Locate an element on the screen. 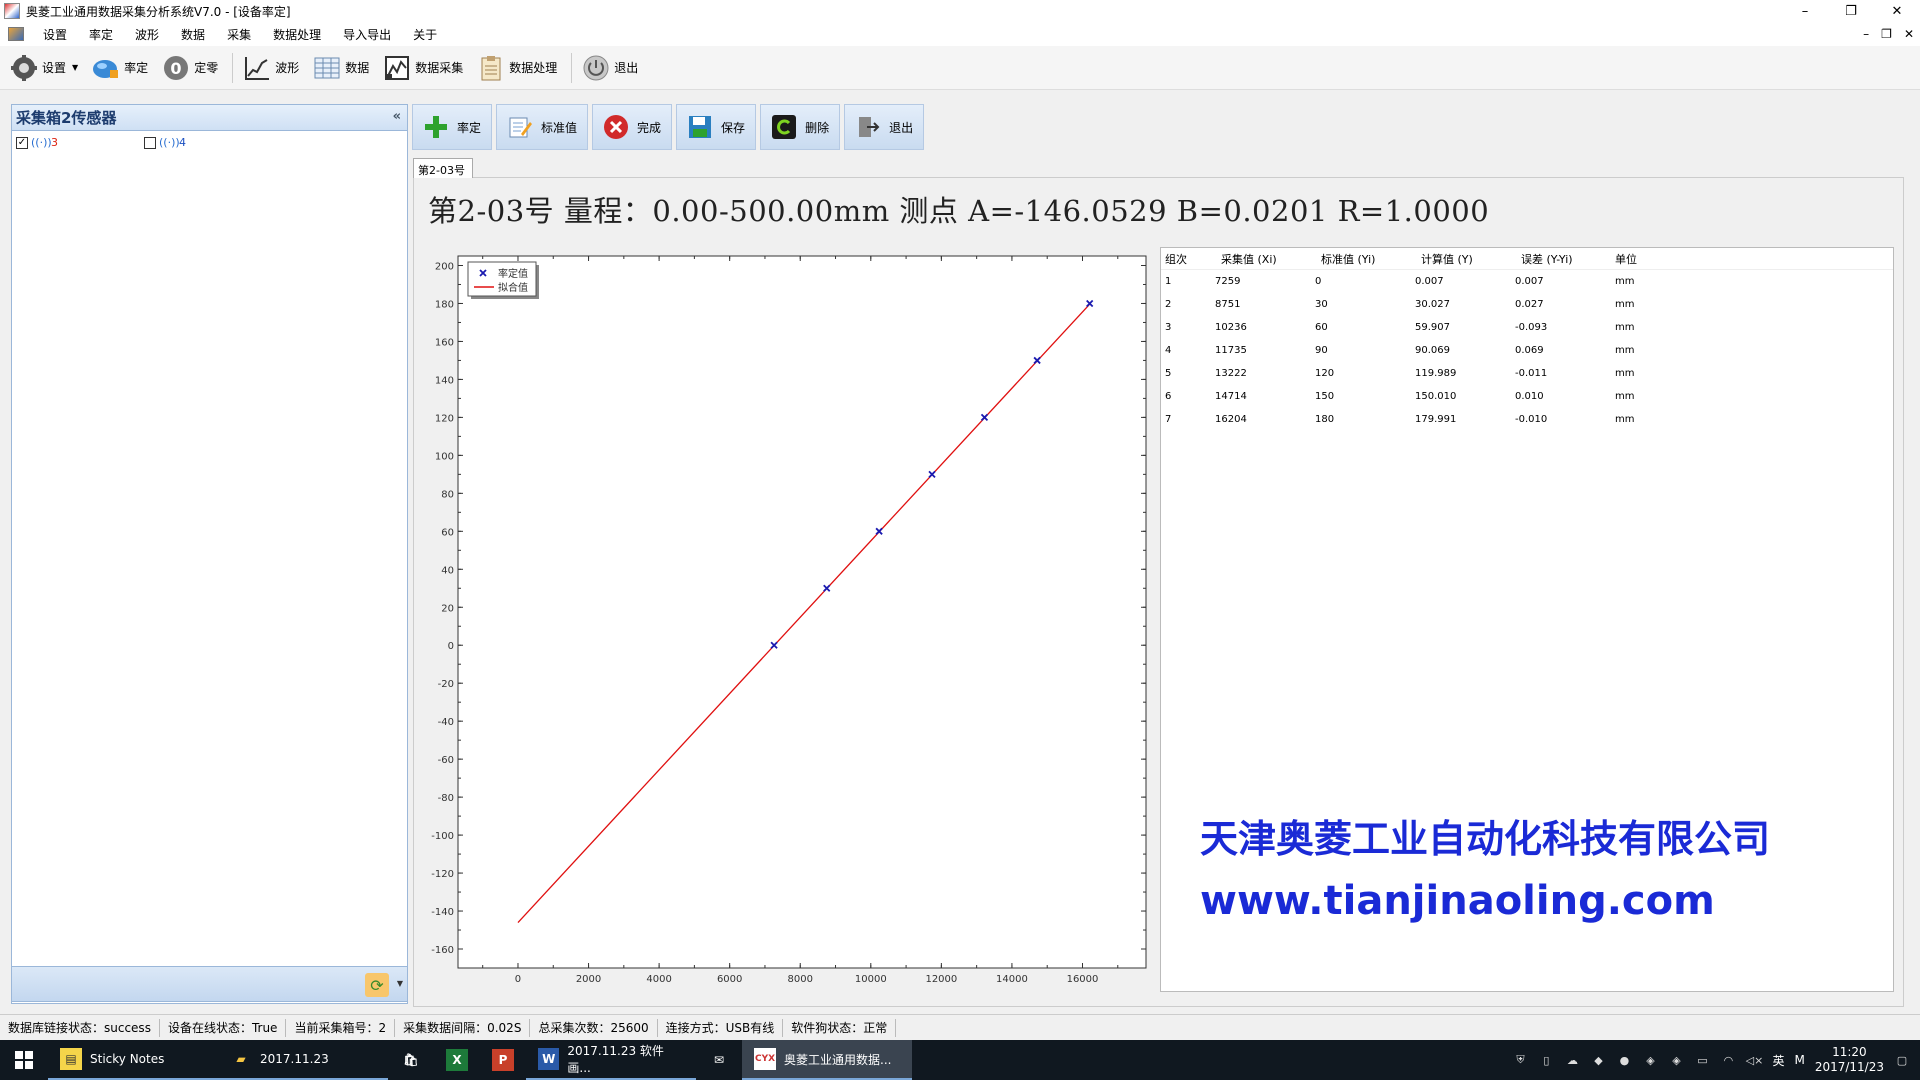 The height and width of the screenshot is (1080, 1920). exit-button: 退出 is located at coordinates (884, 127).